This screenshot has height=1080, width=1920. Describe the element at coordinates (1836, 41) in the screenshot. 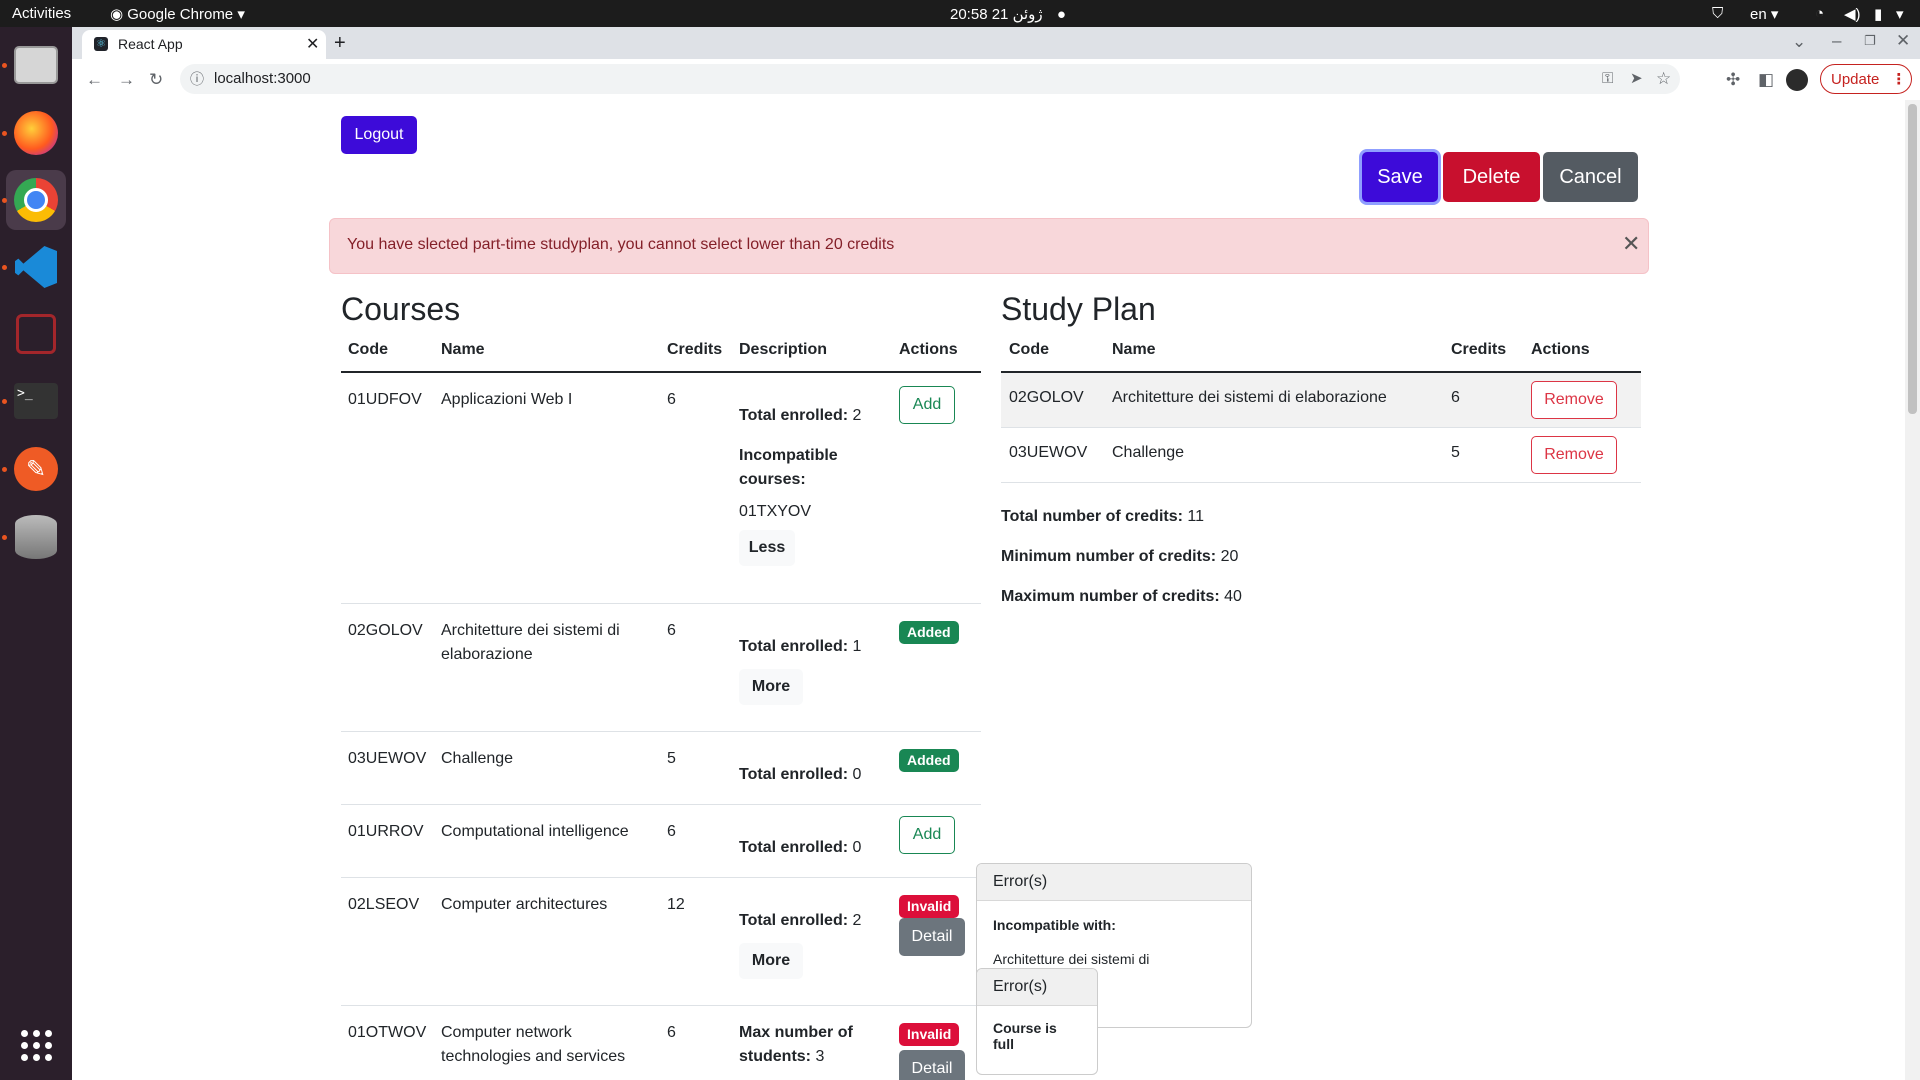

I see `minimize-icon: –` at that location.